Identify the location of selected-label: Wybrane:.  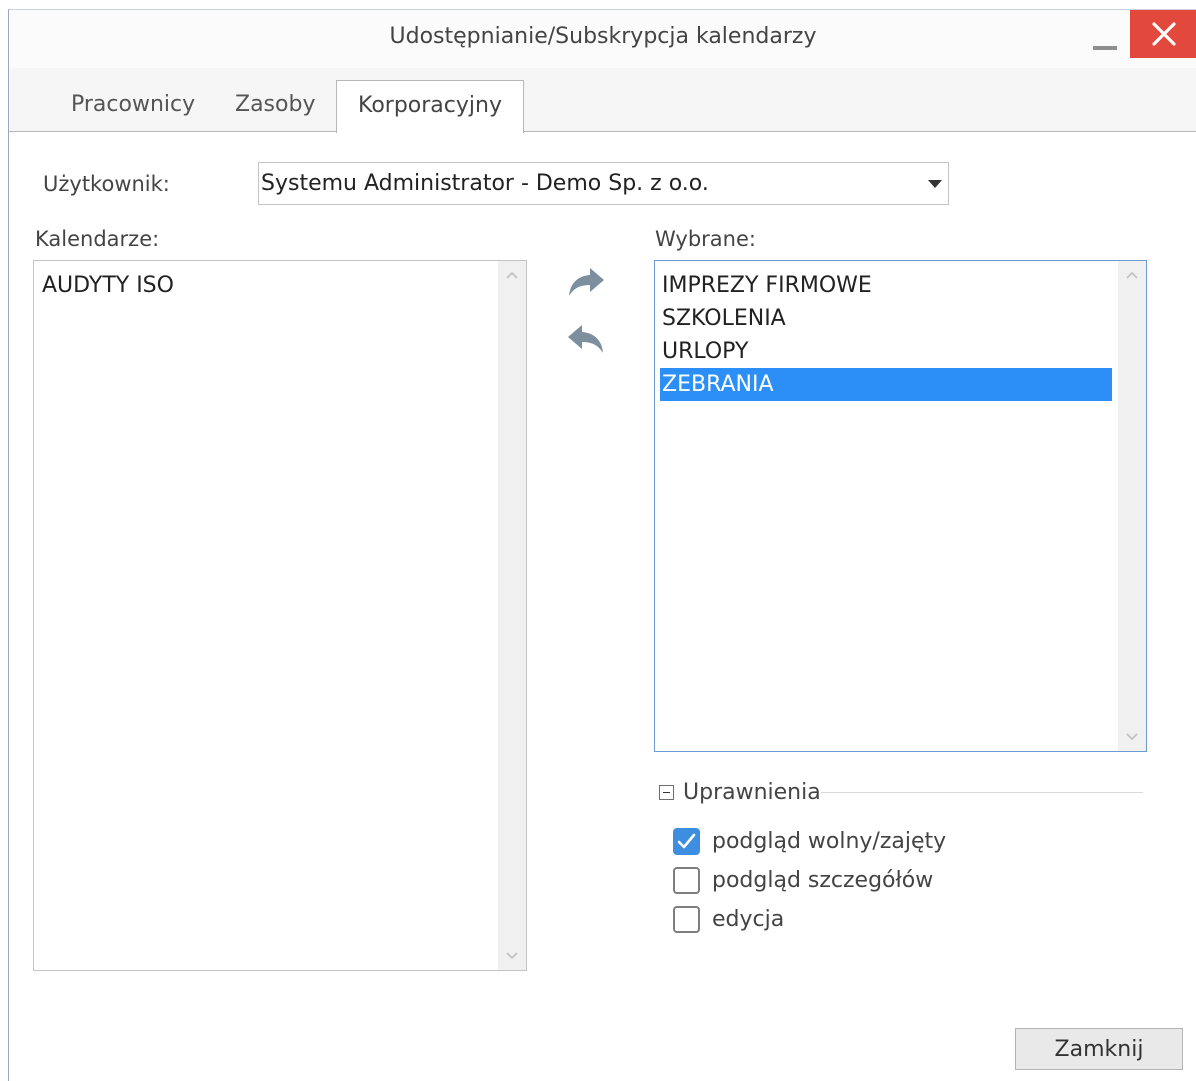
(705, 239).